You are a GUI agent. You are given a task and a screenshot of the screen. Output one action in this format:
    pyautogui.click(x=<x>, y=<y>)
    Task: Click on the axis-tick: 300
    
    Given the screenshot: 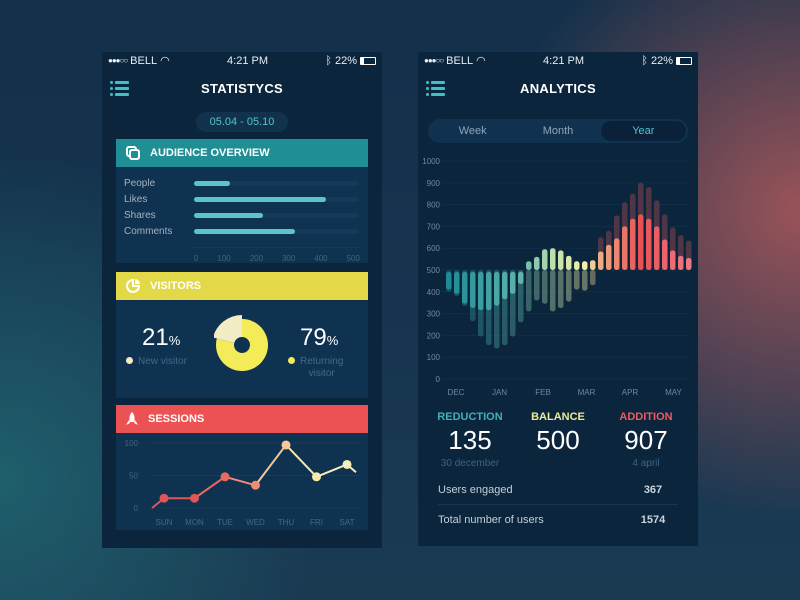 What is the action you would take?
    pyautogui.click(x=288, y=258)
    